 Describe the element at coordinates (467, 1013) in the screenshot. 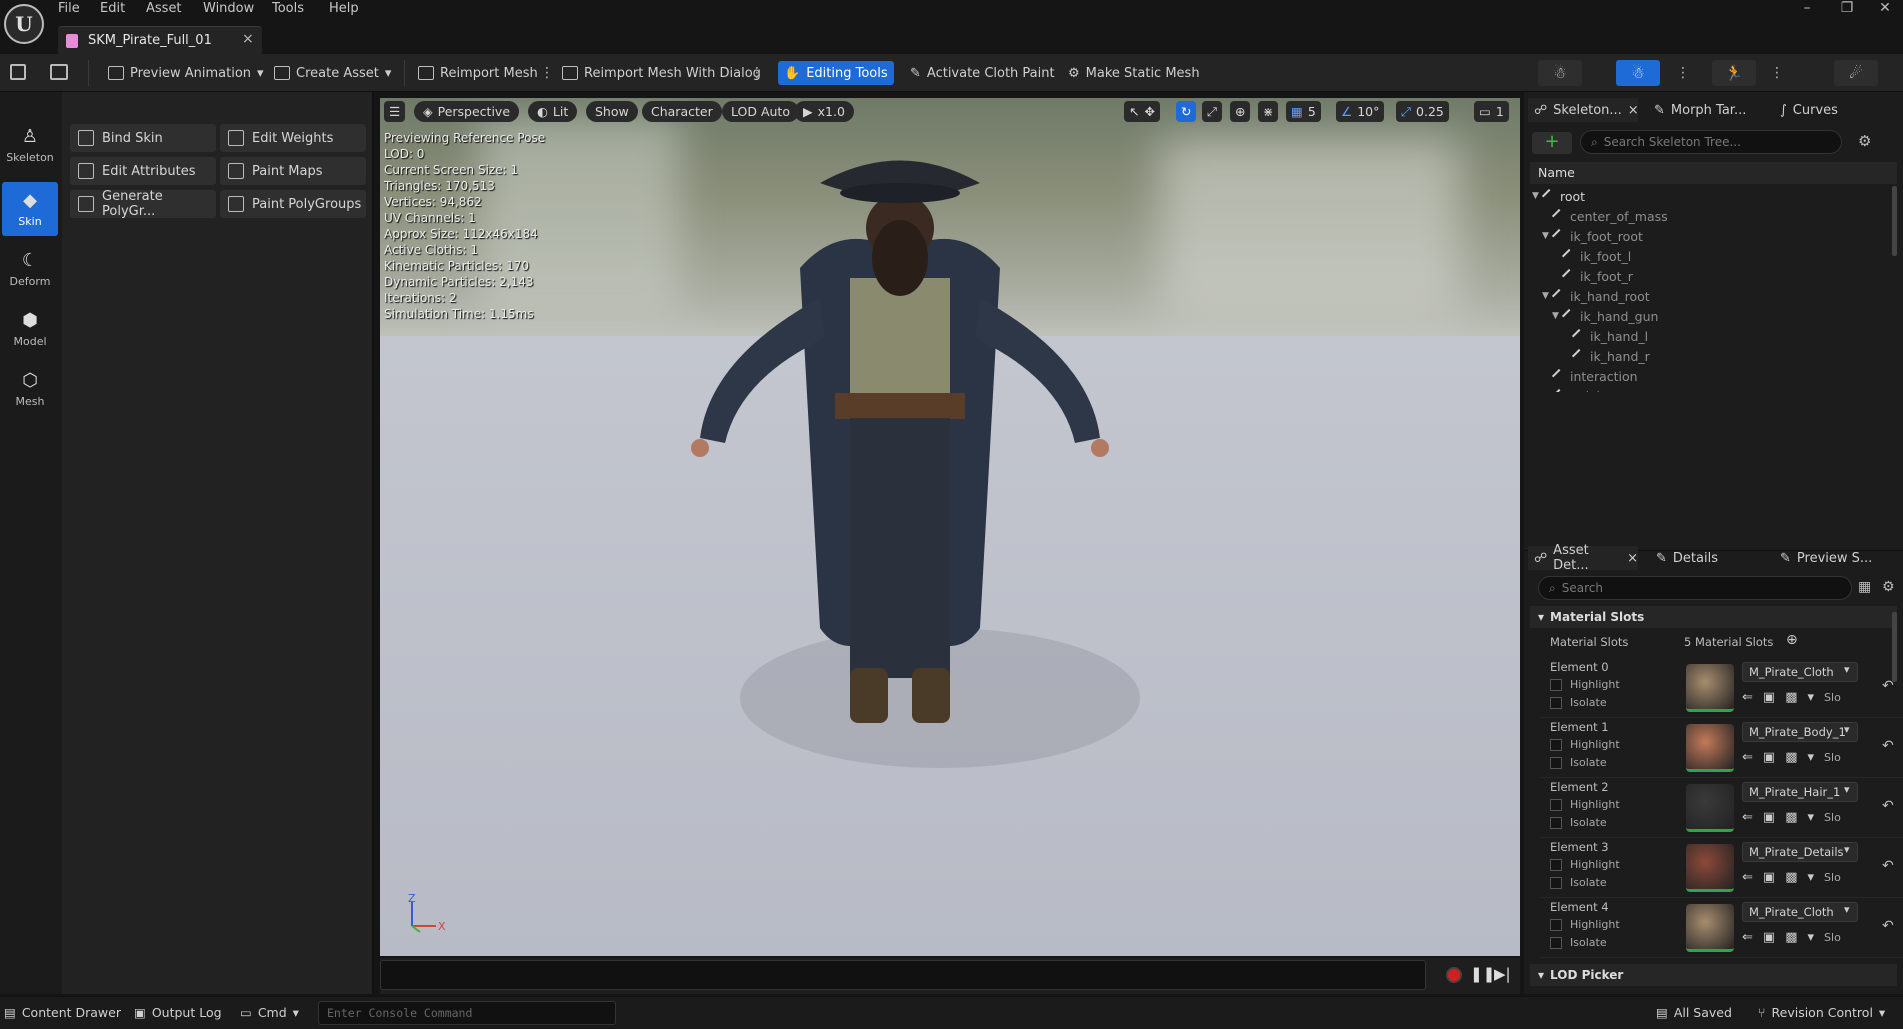

I see `console-input: Enter Console Command` at that location.